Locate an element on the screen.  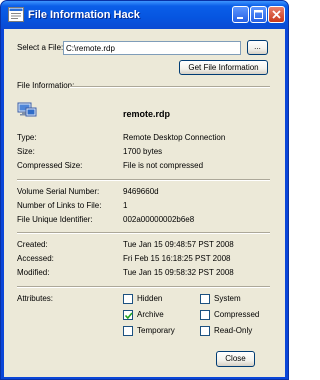
close-window-button is located at coordinates (276, 14).